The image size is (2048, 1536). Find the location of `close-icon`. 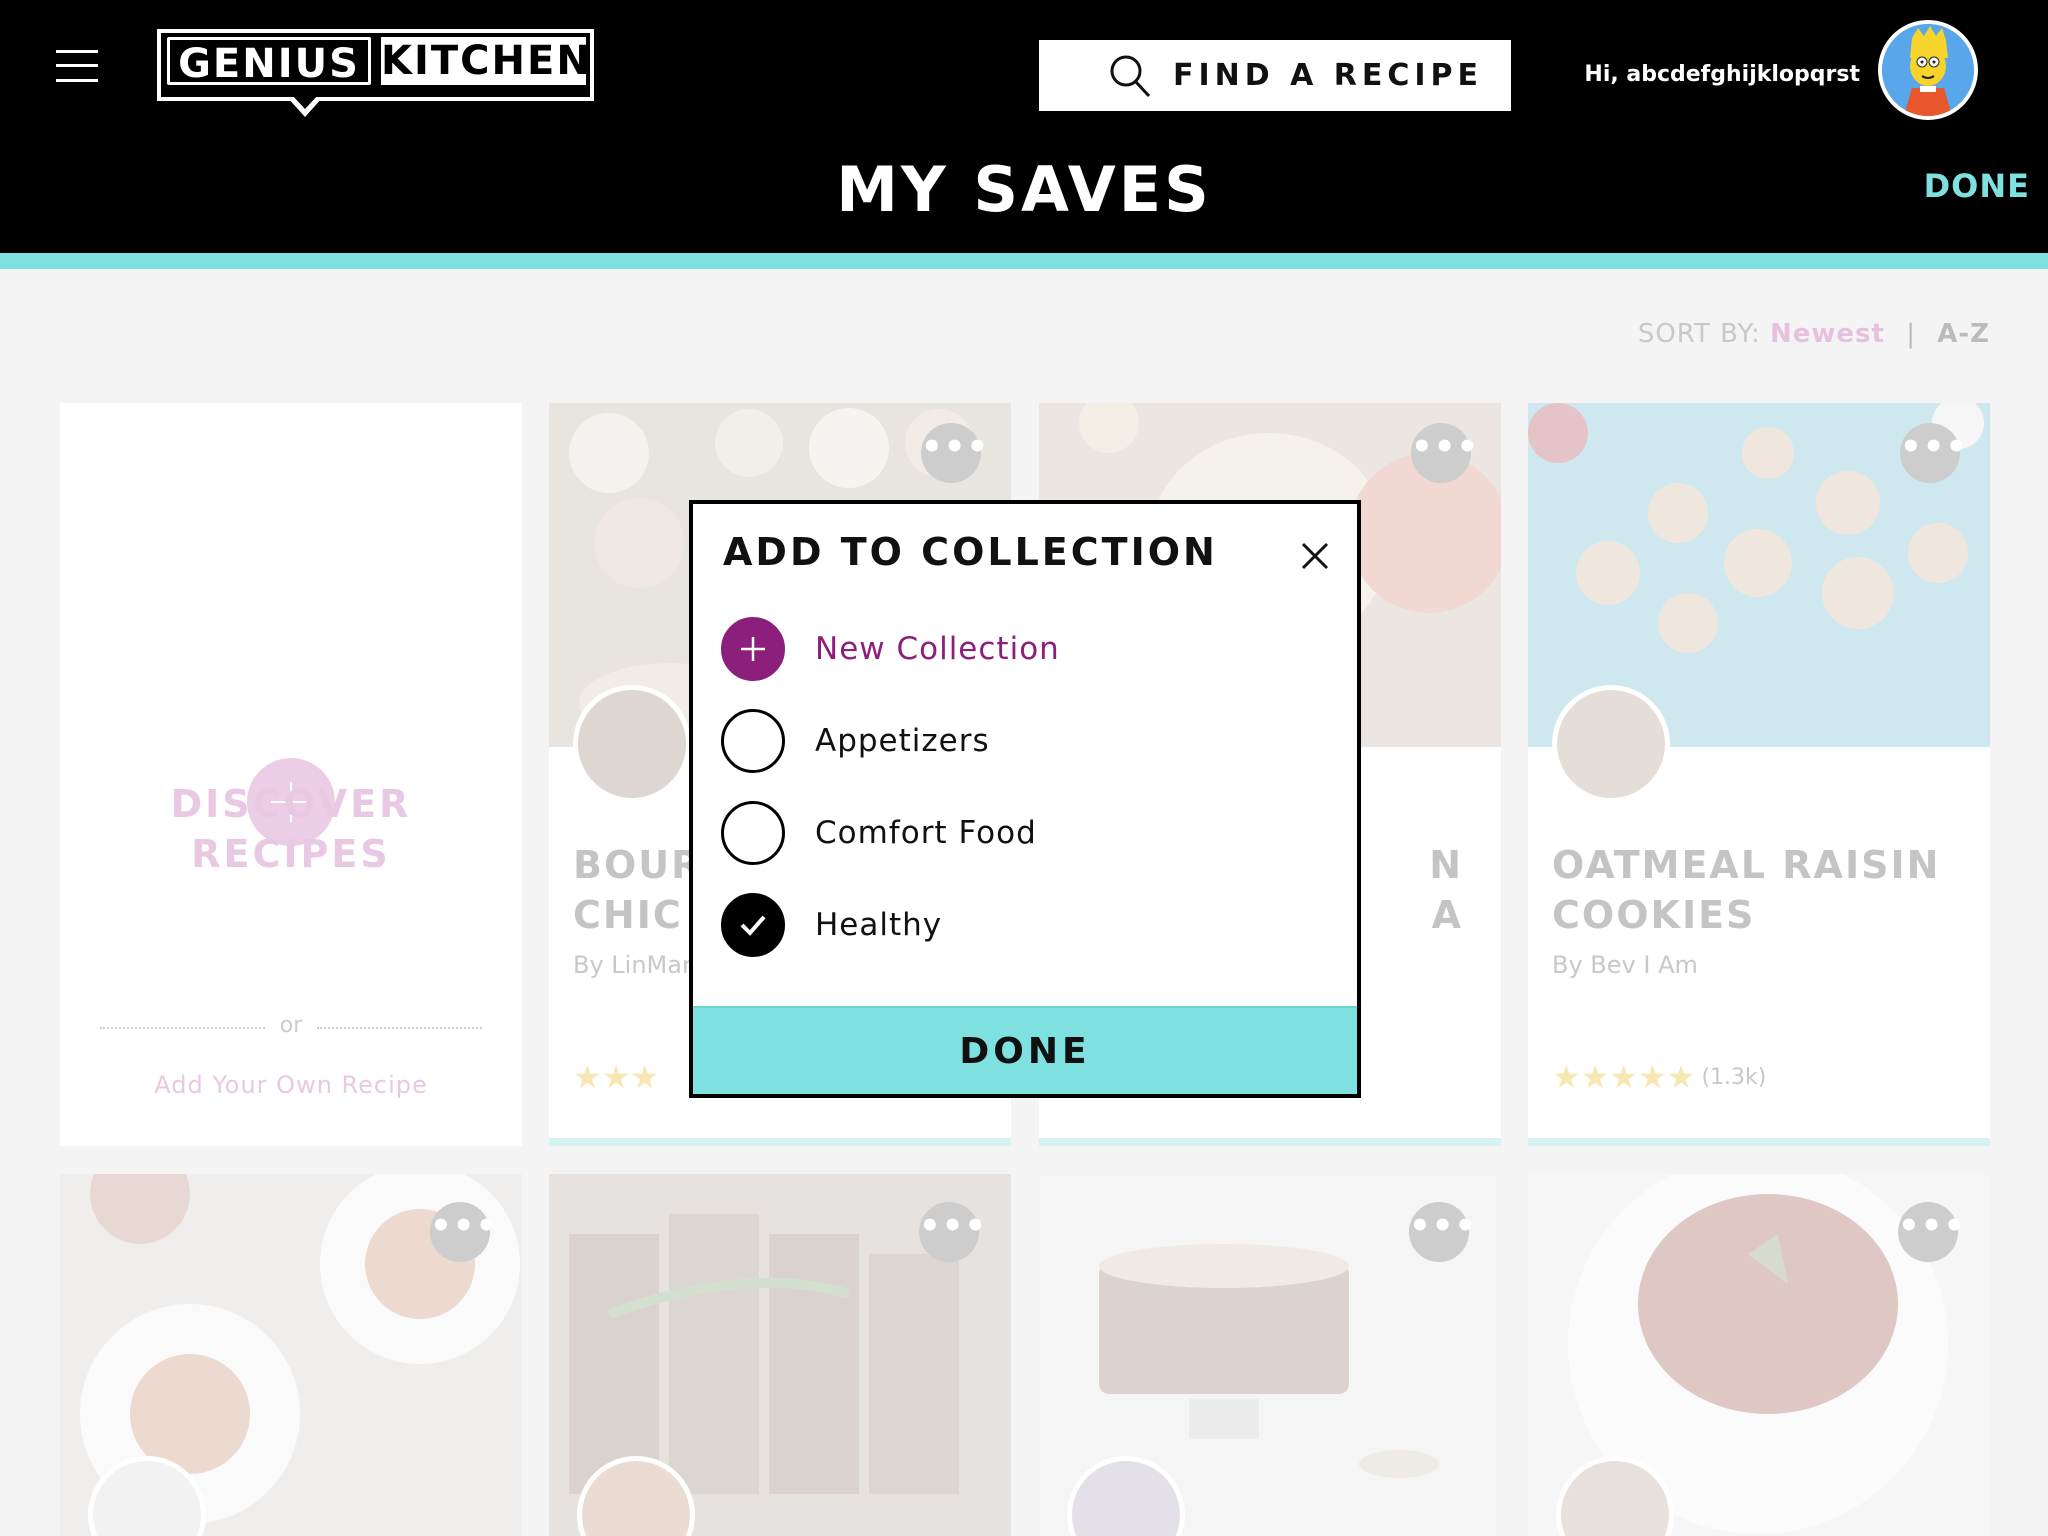

close-icon is located at coordinates (1315, 556).